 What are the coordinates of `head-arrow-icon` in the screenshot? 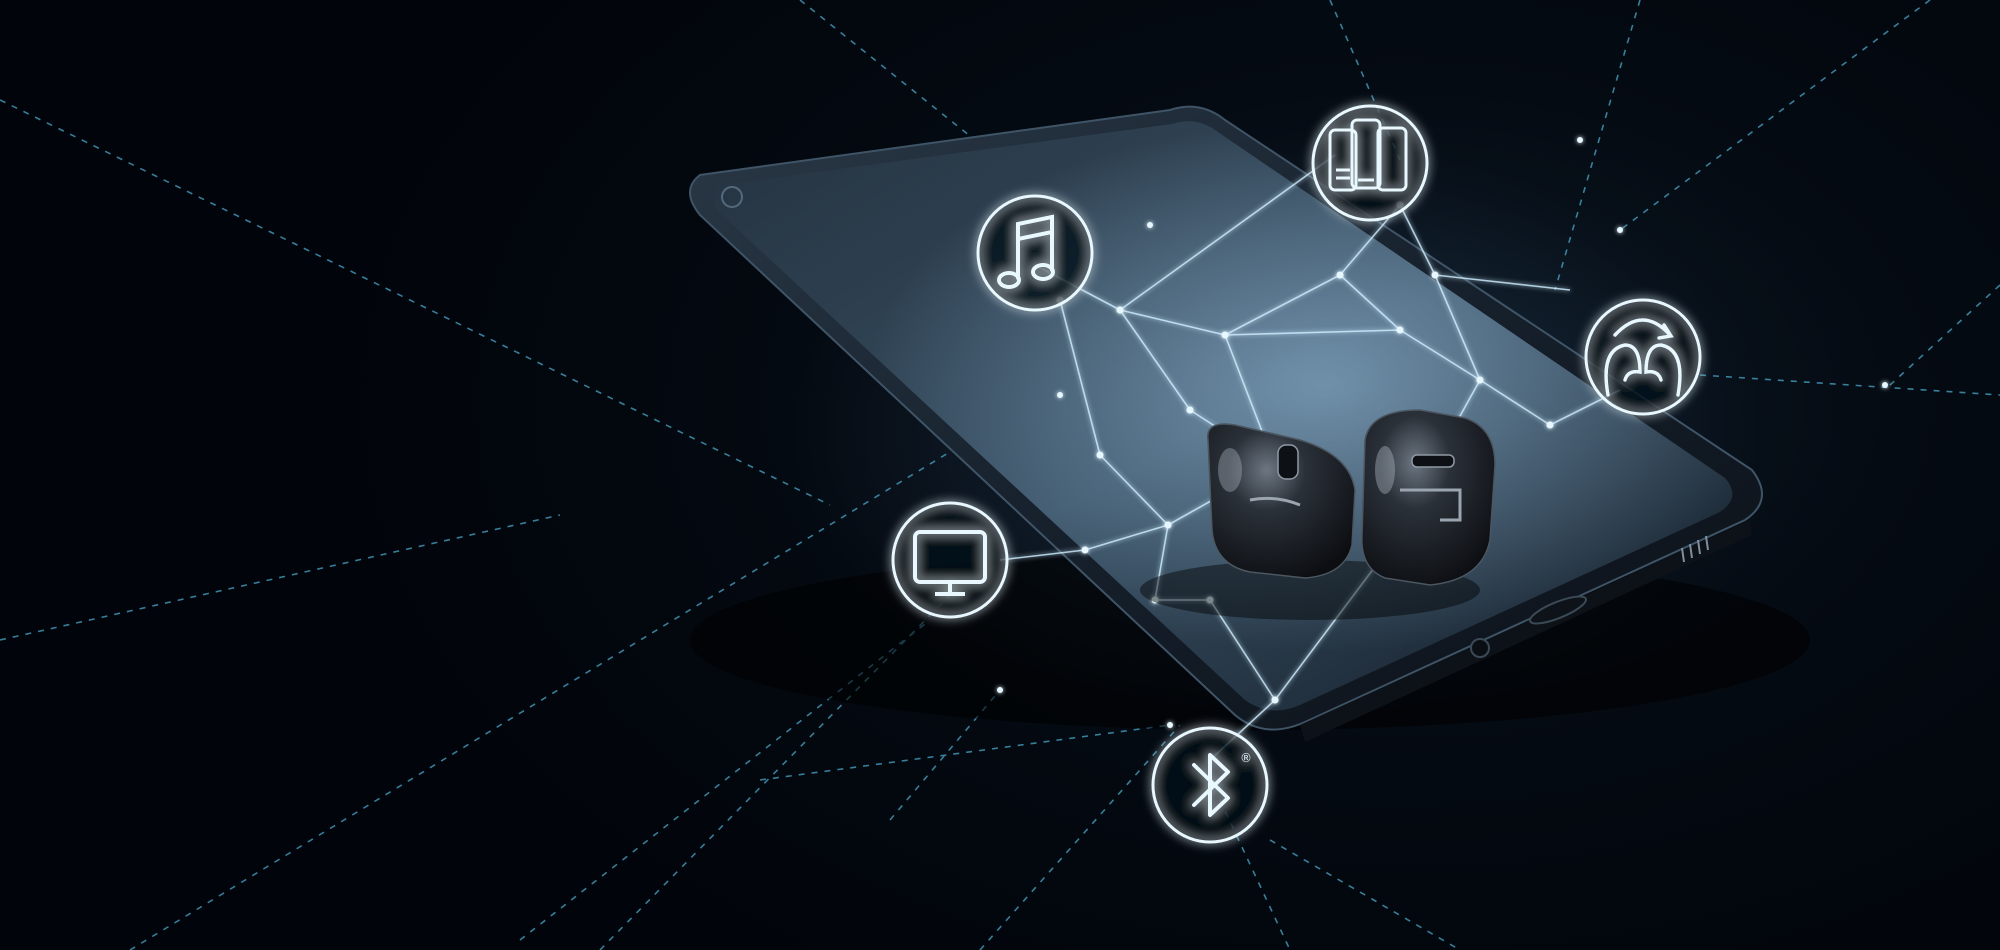 It's located at (1643, 357).